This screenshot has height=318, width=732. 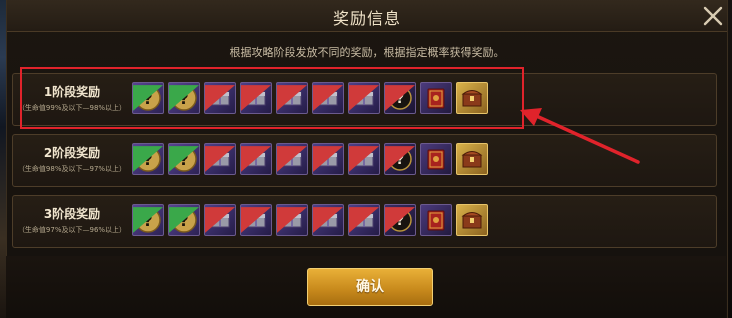 What do you see at coordinates (72, 169) in the screenshot?
I see `stage-range: （生命值98%及以下—97%以上）` at bounding box center [72, 169].